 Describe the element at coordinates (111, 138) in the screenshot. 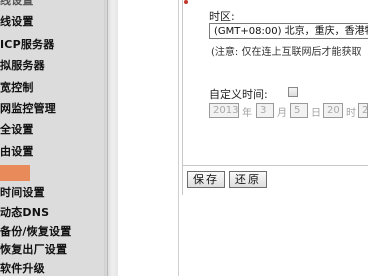

I see `frame-divider` at that location.